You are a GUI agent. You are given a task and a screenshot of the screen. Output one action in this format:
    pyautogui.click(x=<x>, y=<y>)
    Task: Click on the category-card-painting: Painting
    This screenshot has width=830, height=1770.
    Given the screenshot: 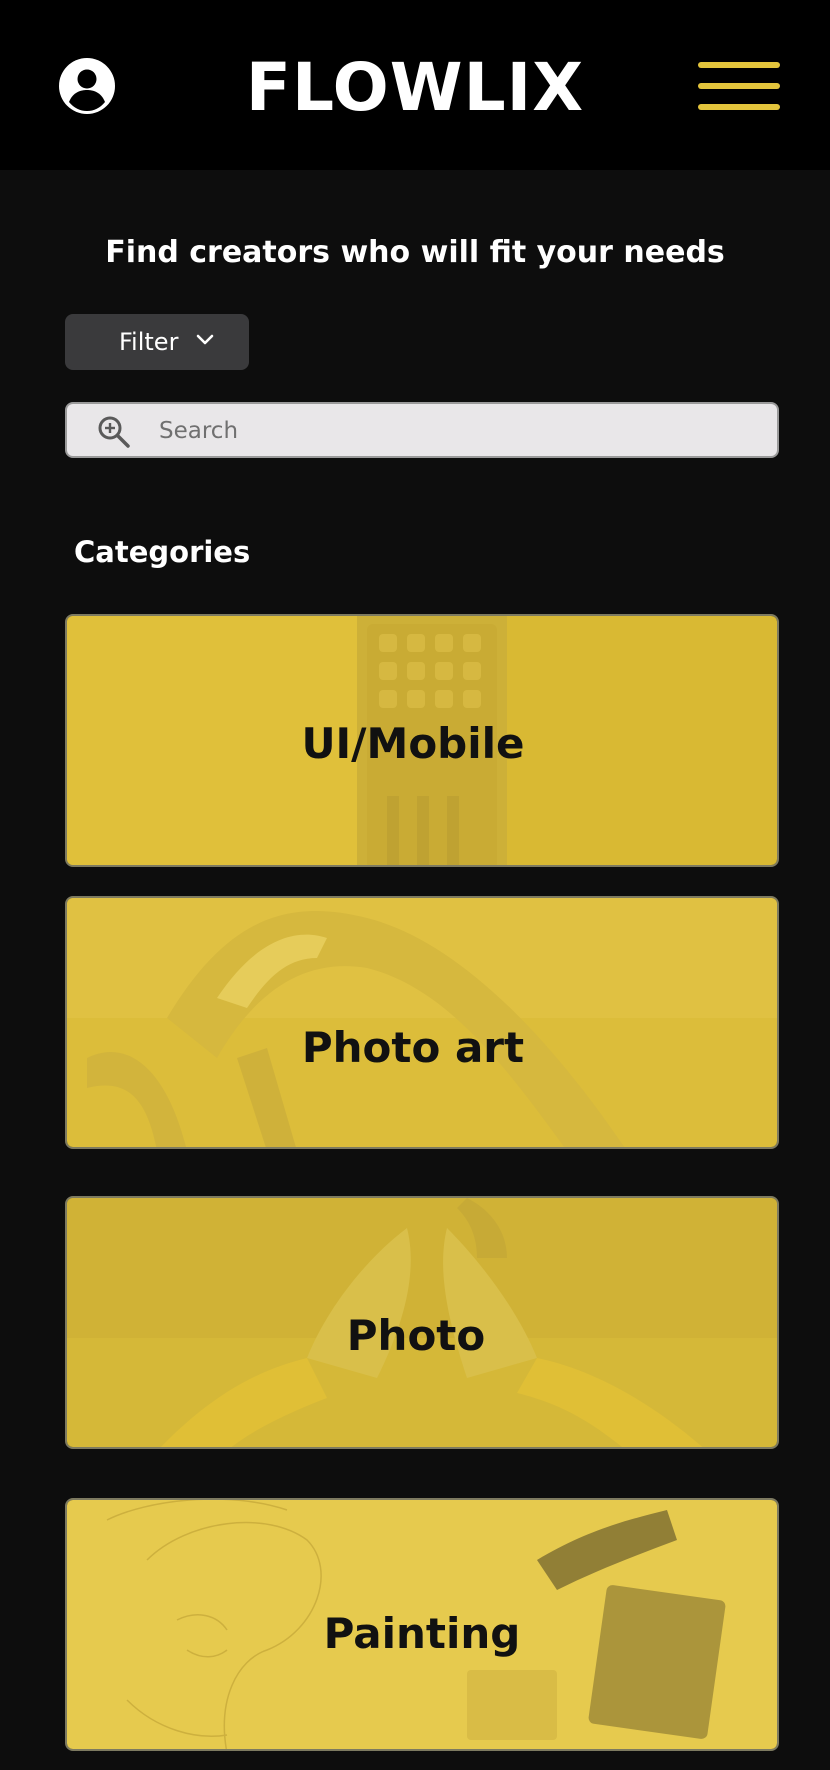 What is the action you would take?
    pyautogui.click(x=422, y=1624)
    